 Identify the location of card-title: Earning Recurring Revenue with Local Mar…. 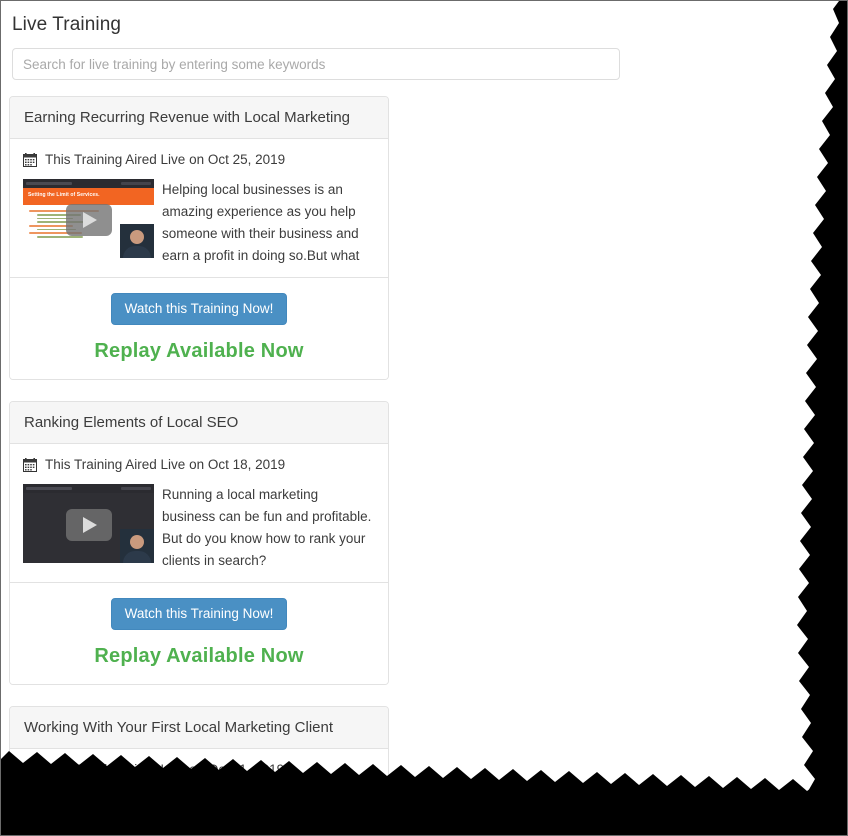
(187, 117).